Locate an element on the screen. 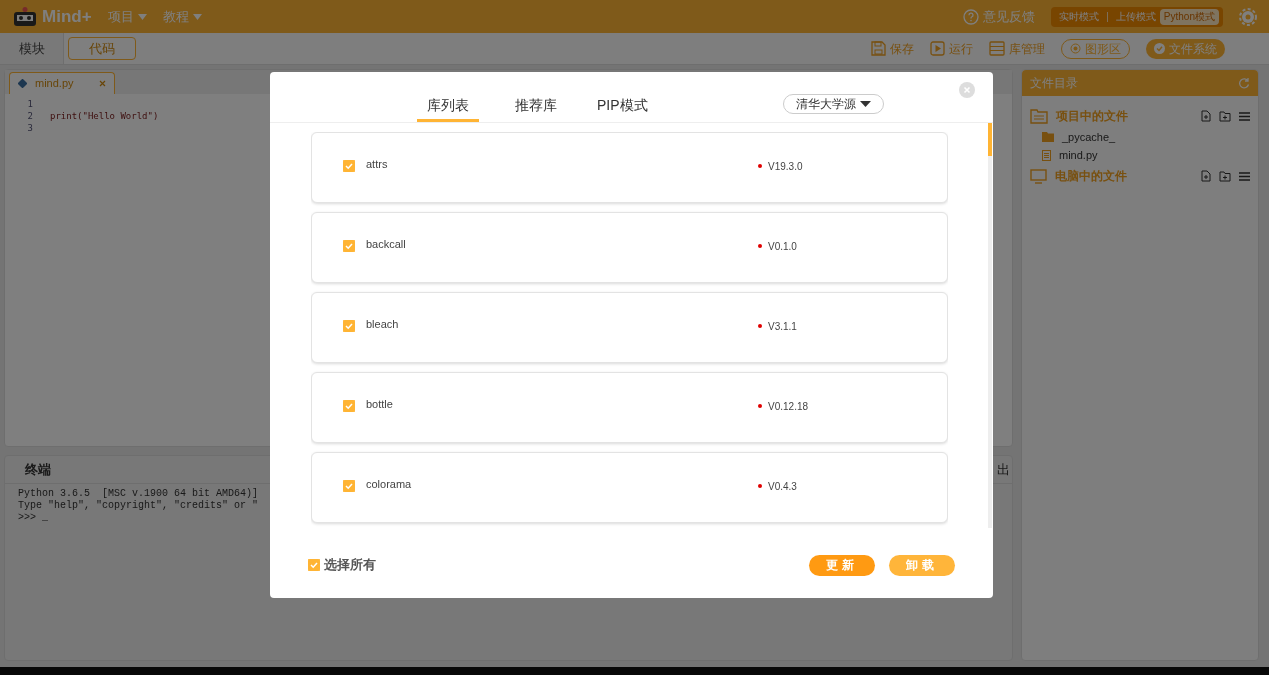 The width and height of the screenshot is (1269, 675). python-file-icon is located at coordinates (22, 83).